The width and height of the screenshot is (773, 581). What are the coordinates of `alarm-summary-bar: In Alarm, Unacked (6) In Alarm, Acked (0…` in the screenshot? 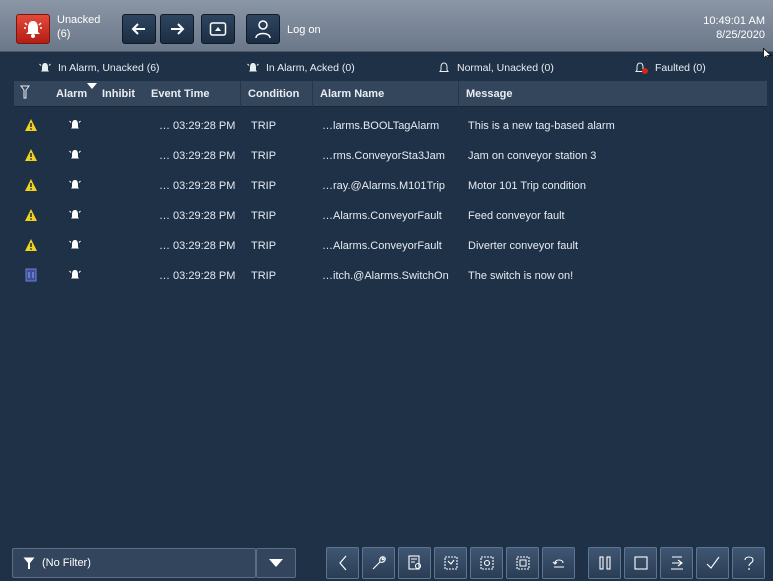 It's located at (386, 68).